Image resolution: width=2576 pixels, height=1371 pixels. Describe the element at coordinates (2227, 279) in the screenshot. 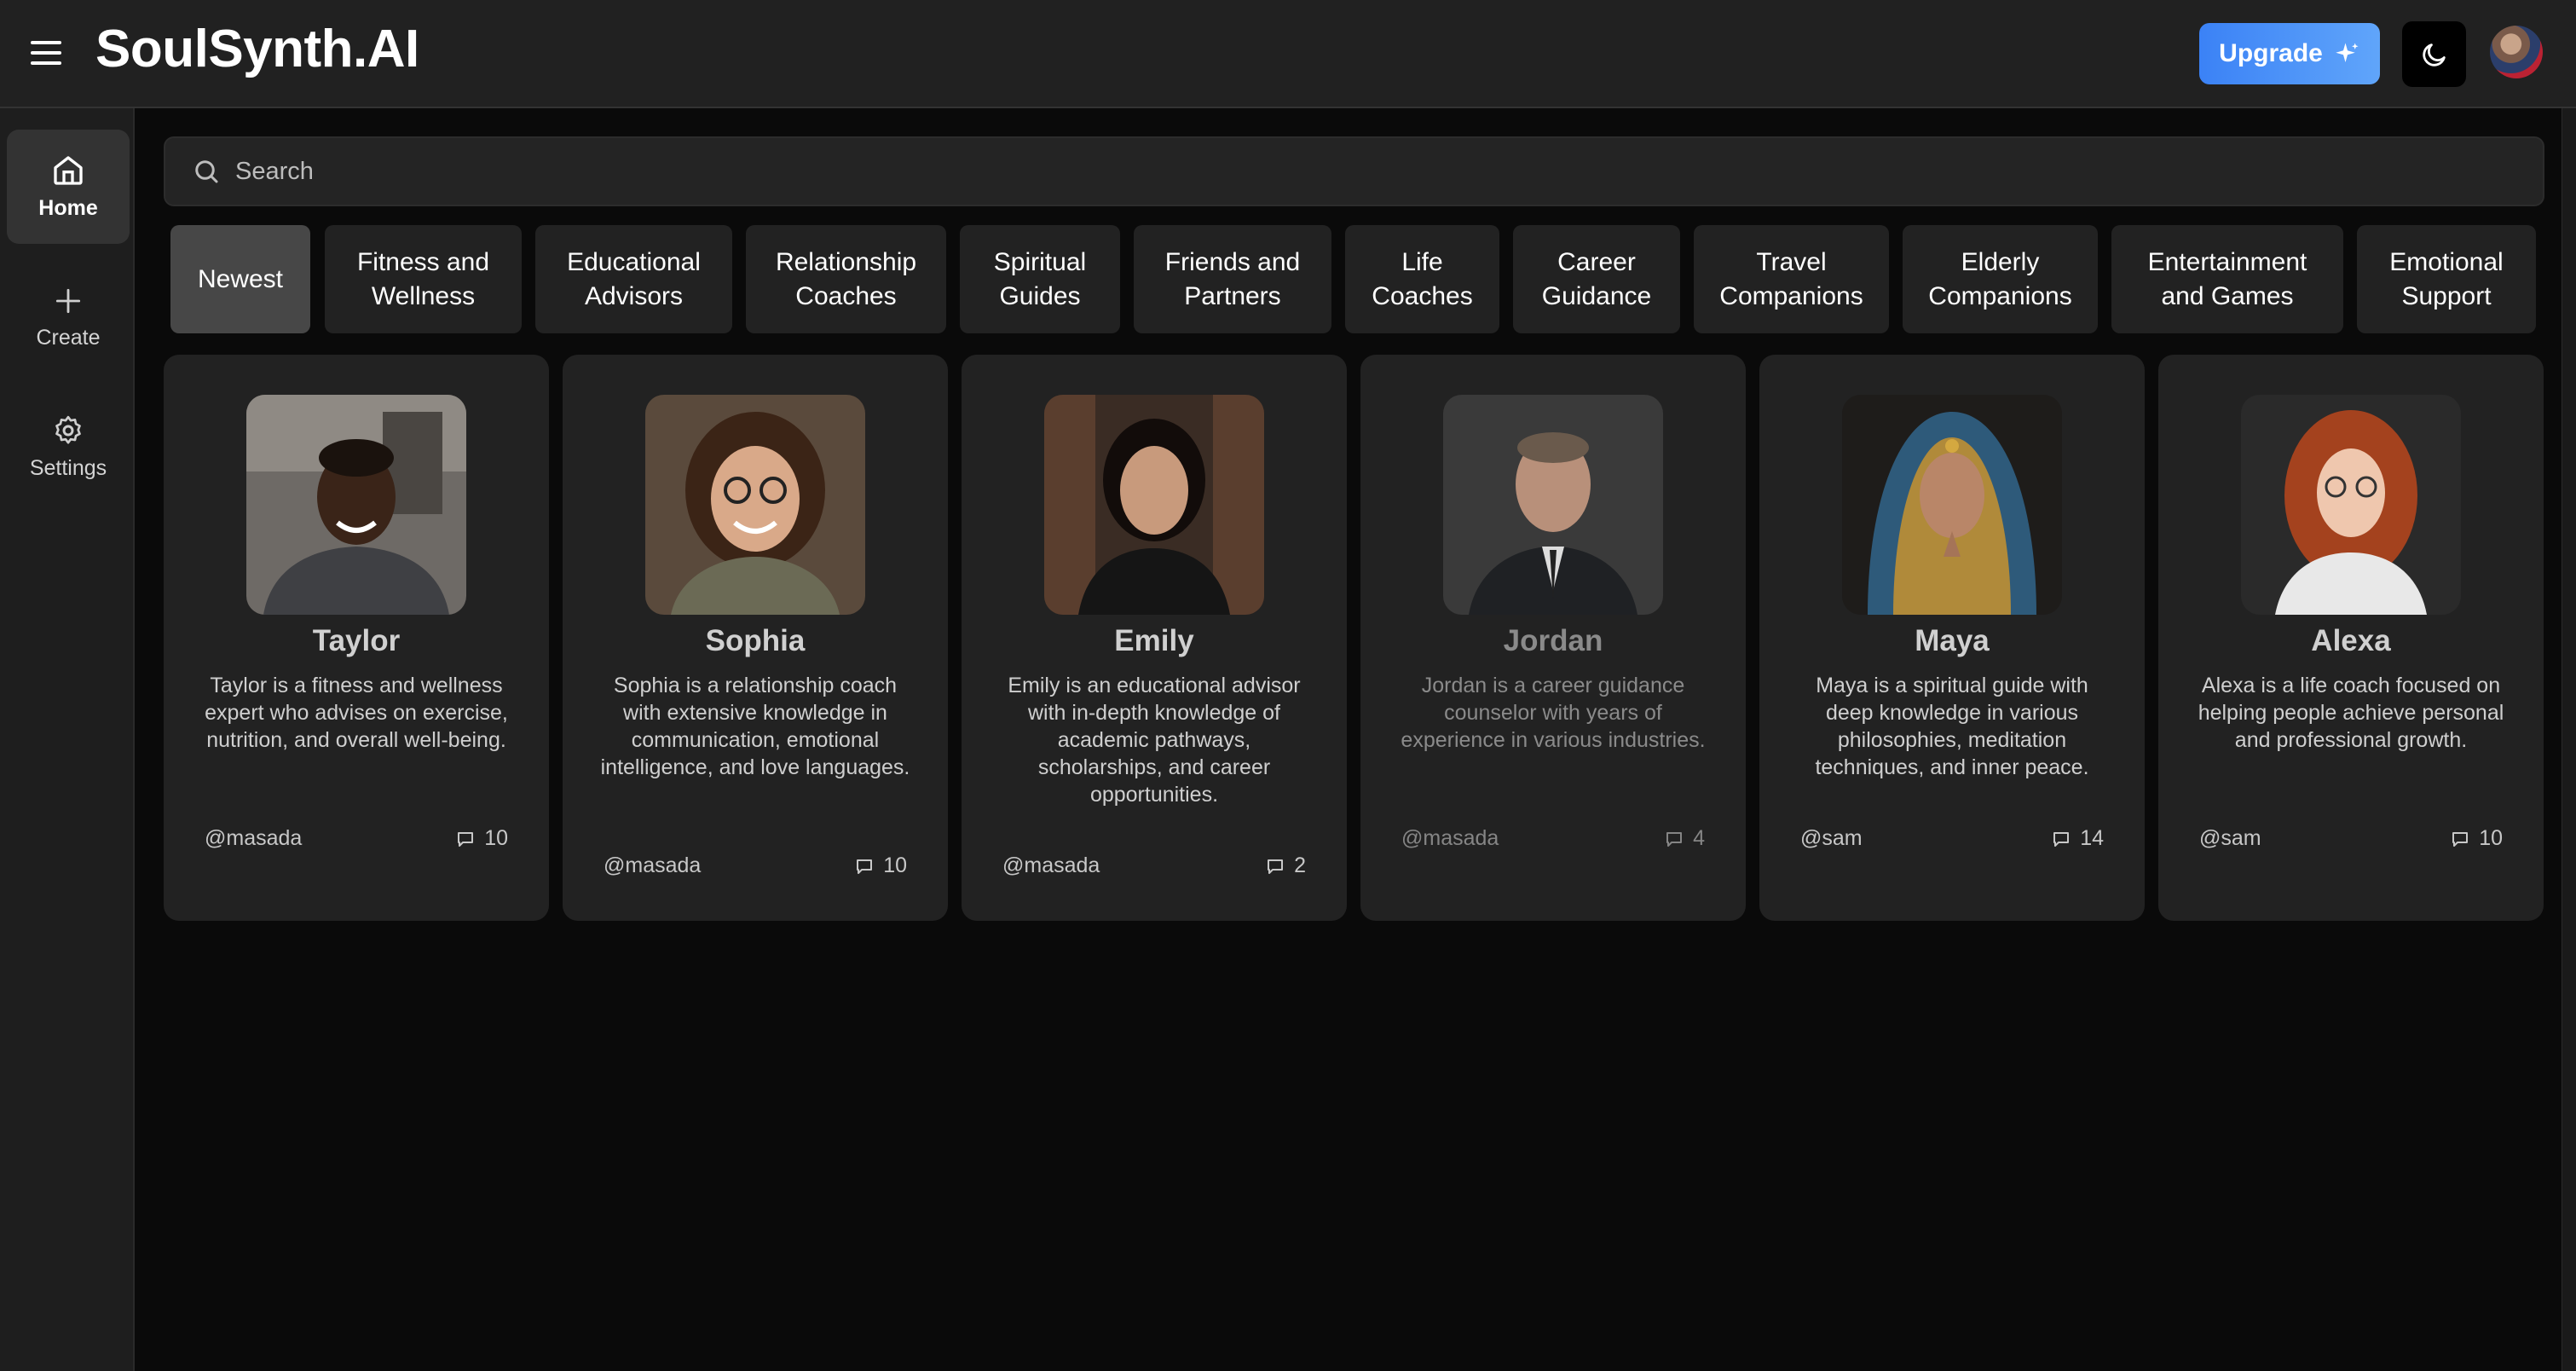

I see `tab-entertainment-and-games: Entertainment and Games` at that location.